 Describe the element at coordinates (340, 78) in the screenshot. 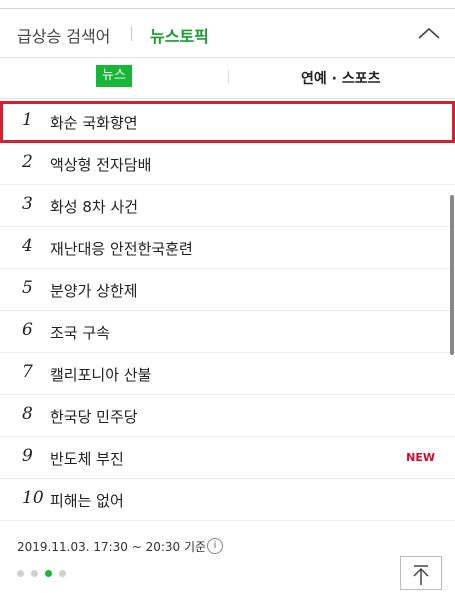

I see `subtab-entertainment-sports: 연예 · 스포츠` at that location.